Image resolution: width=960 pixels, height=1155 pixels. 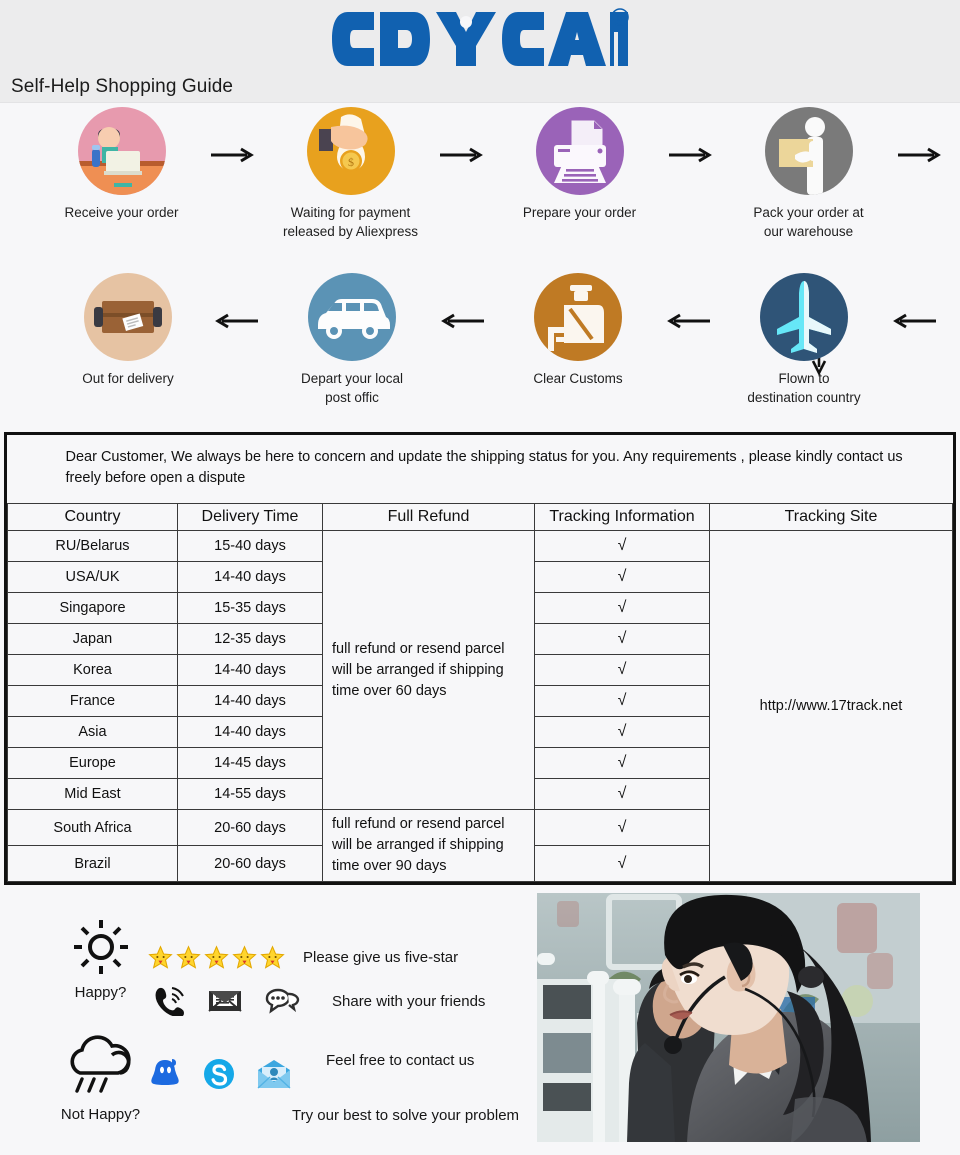 I want to click on cell-country: Singapore, so click(x=92, y=608).